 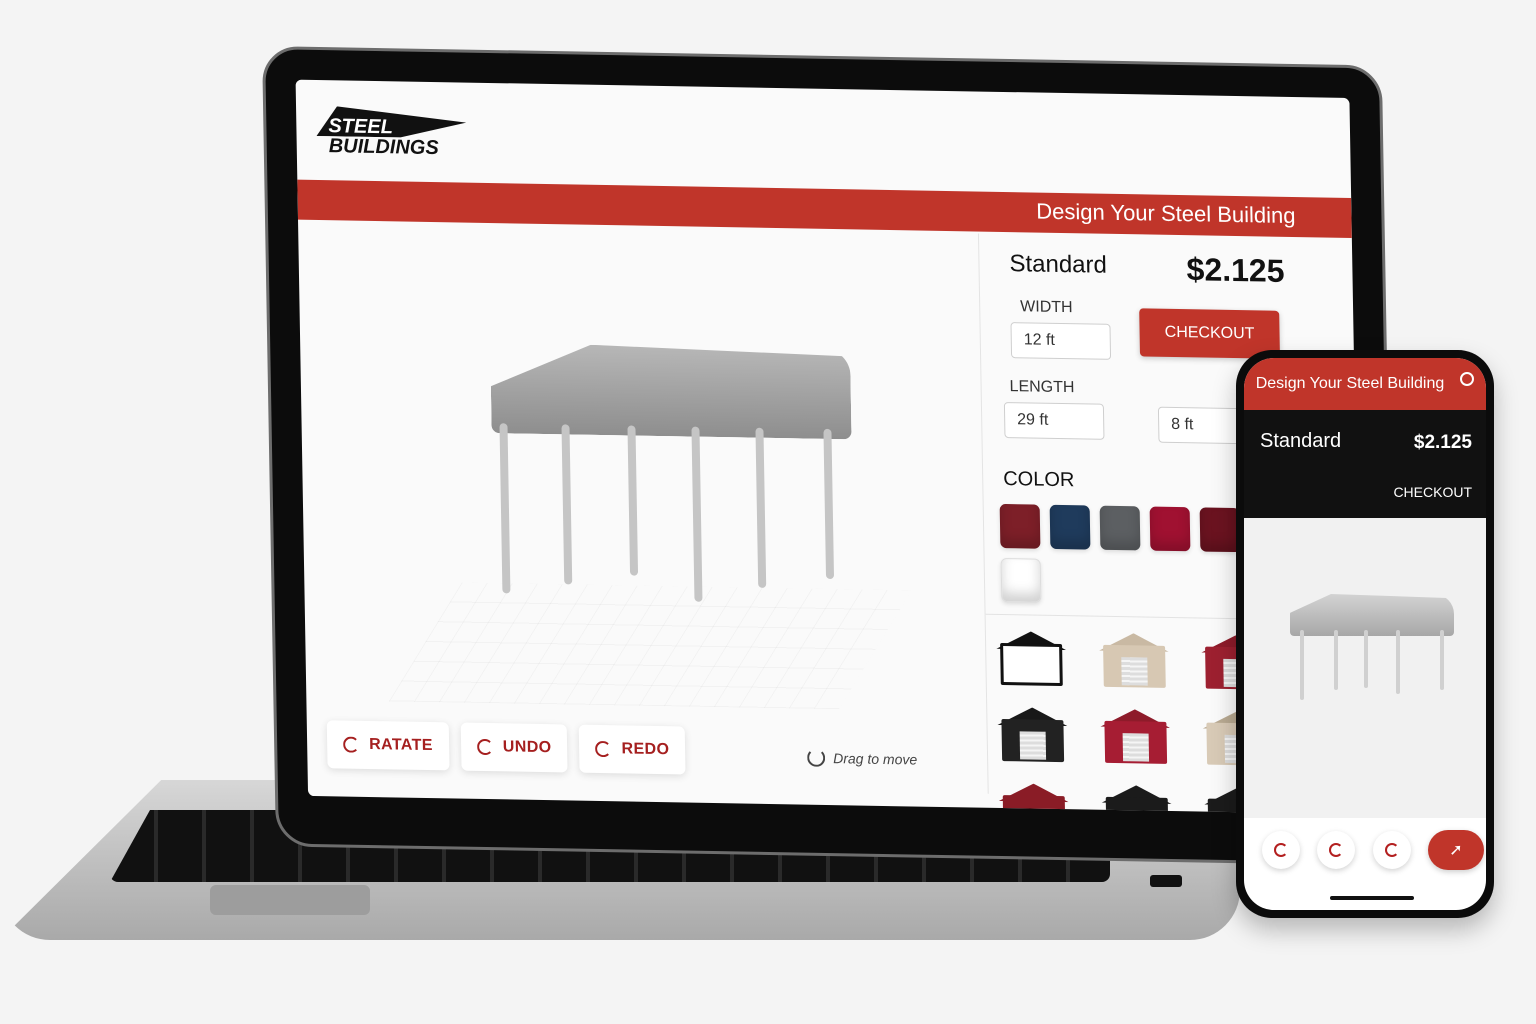 I want to click on steel-buildings-logo: STEEL BUILDINGS, so click(x=396, y=134).